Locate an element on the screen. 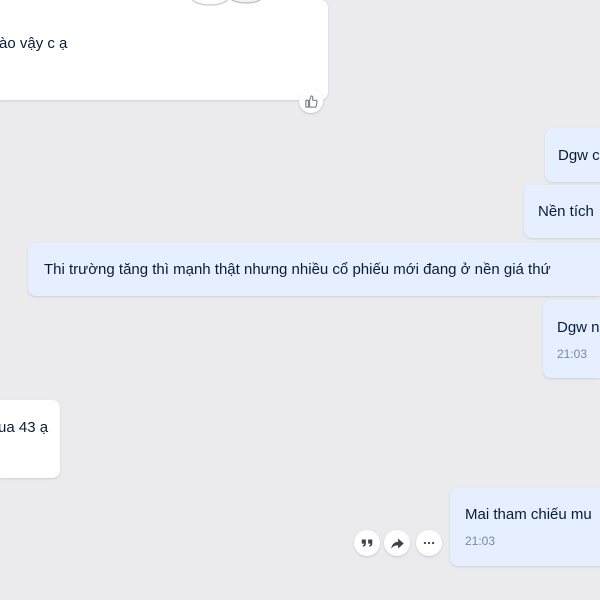 This screenshot has height=600, width=600. quote-button is located at coordinates (367, 543).